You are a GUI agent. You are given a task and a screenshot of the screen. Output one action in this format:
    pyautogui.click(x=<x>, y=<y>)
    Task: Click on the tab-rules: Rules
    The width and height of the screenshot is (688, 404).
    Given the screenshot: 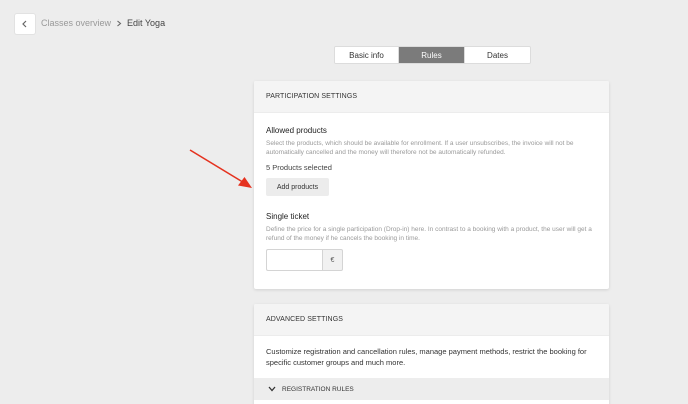 What is the action you would take?
    pyautogui.click(x=431, y=55)
    